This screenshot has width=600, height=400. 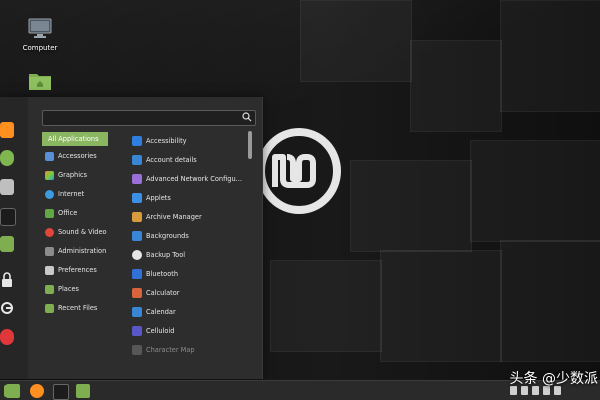 What do you see at coordinates (137, 197) in the screenshot?
I see `applets-icon` at bounding box center [137, 197].